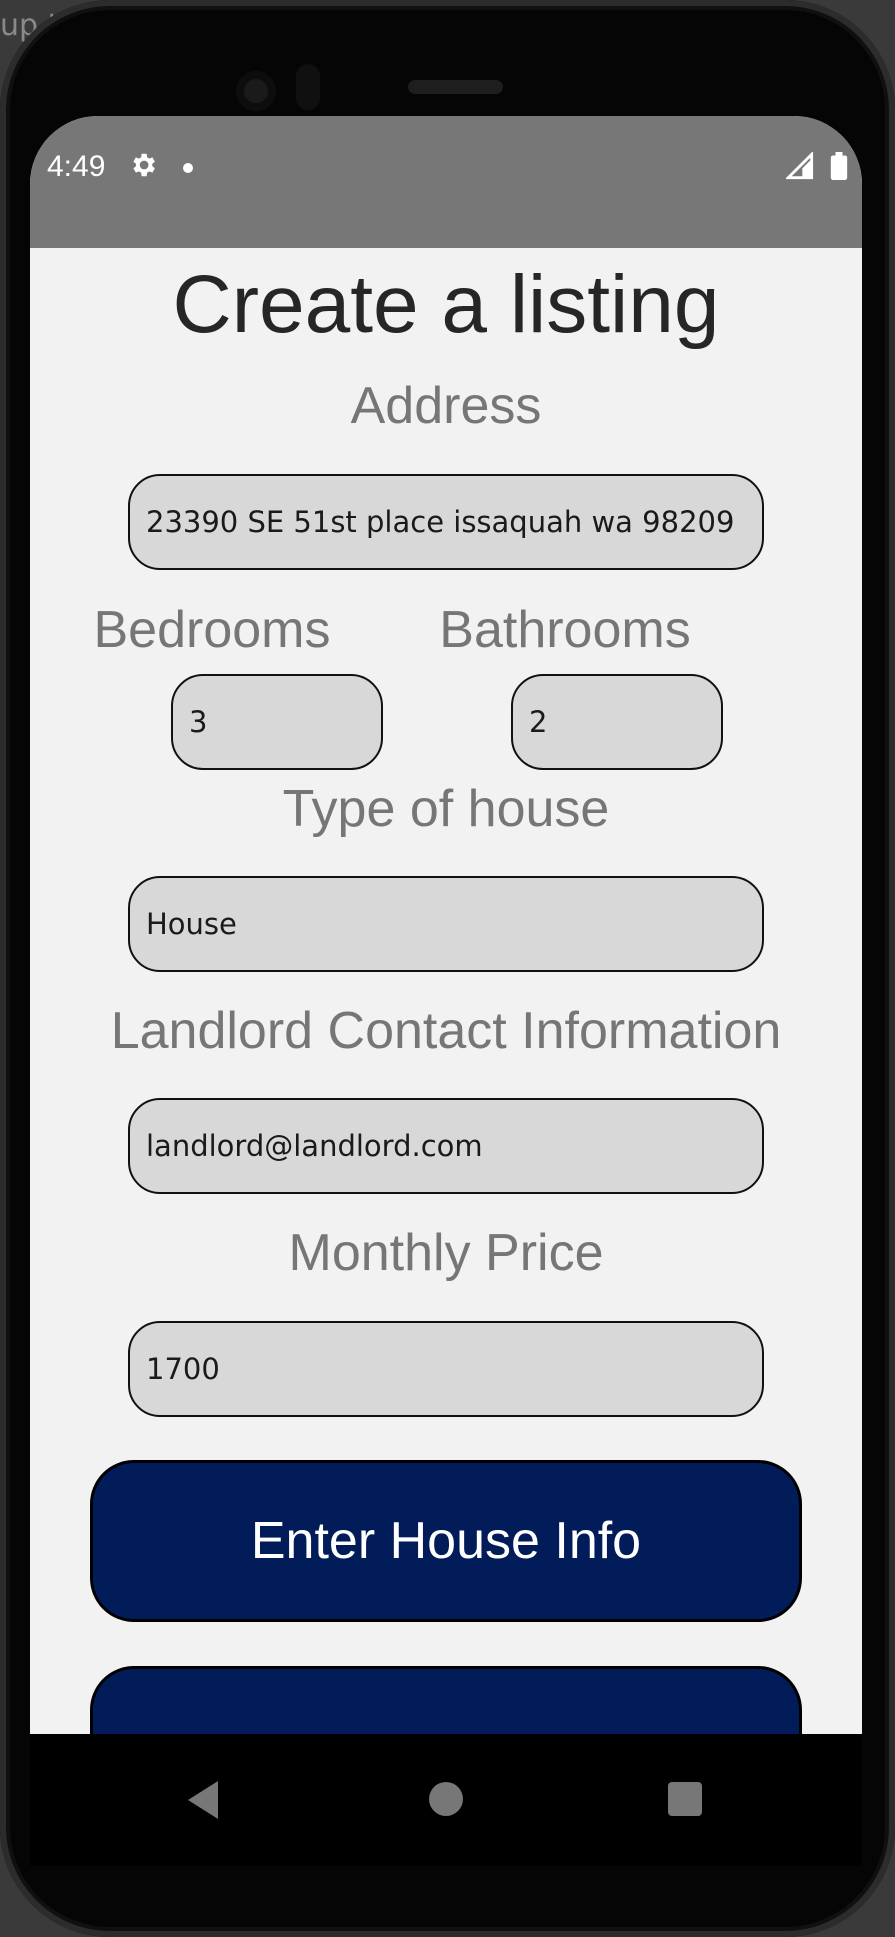 This screenshot has height=1937, width=895. I want to click on contact-field: landlord@landlord.com, so click(446, 1146).